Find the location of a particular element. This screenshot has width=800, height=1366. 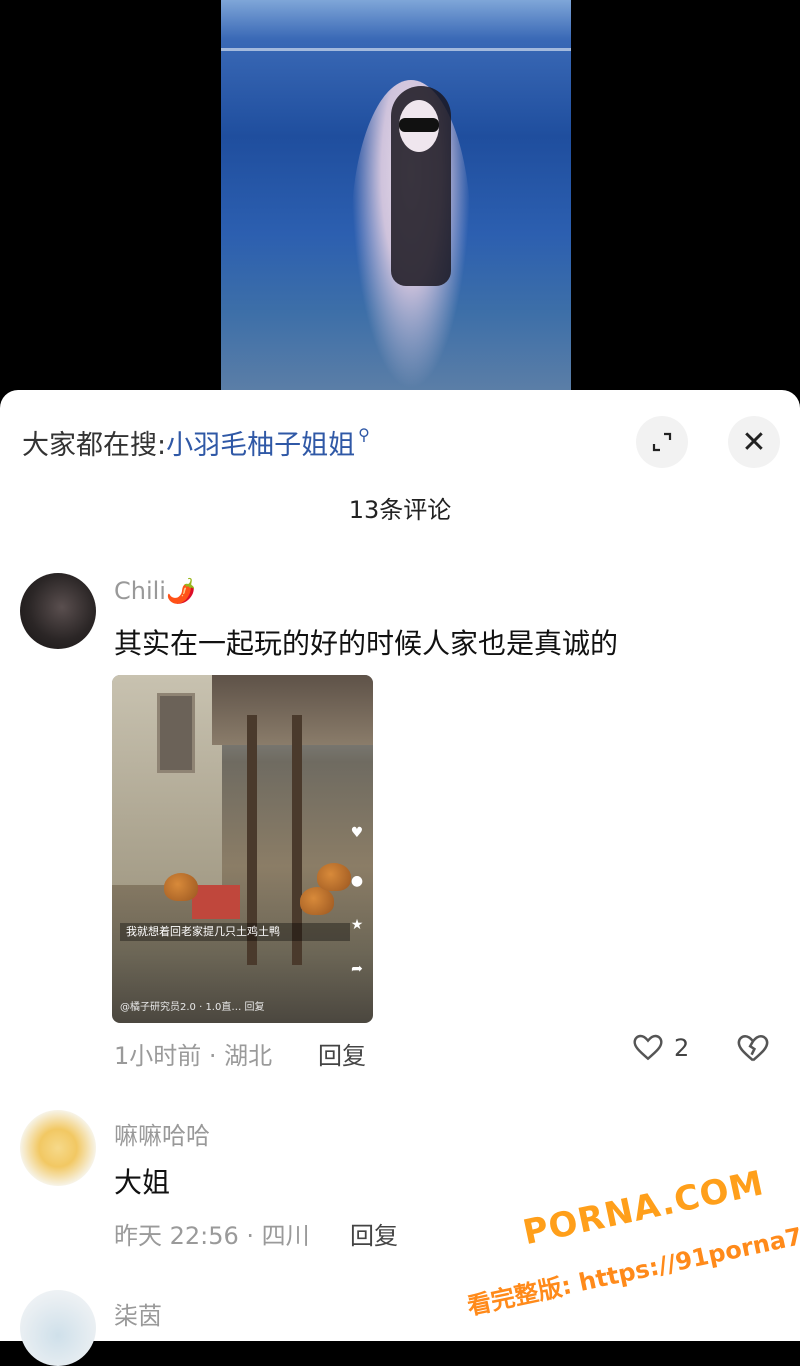

comment-text: 大姐 is located at coordinates (142, 1182).